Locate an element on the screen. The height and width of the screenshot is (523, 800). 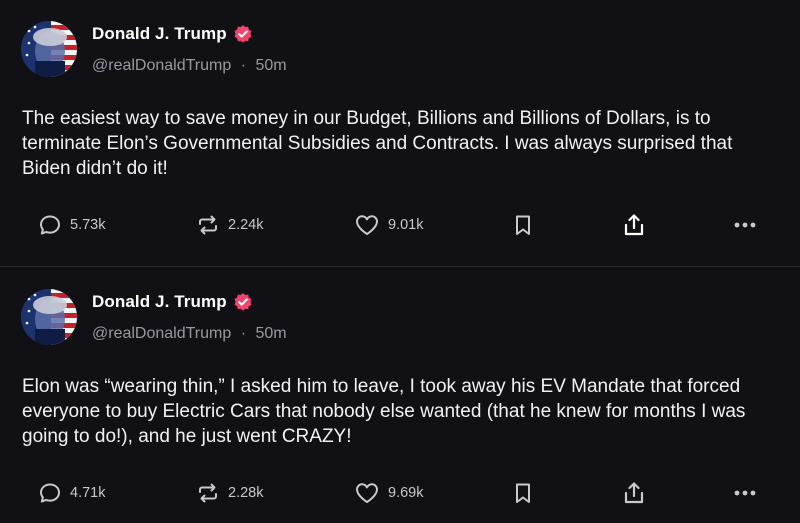
reply-count: 5.73k is located at coordinates (88, 225).